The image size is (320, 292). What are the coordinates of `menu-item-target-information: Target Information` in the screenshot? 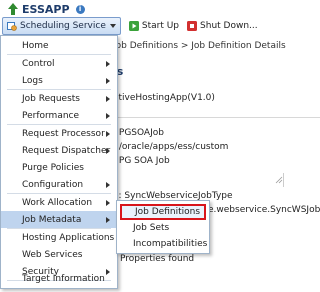 It's located at (59, 278).